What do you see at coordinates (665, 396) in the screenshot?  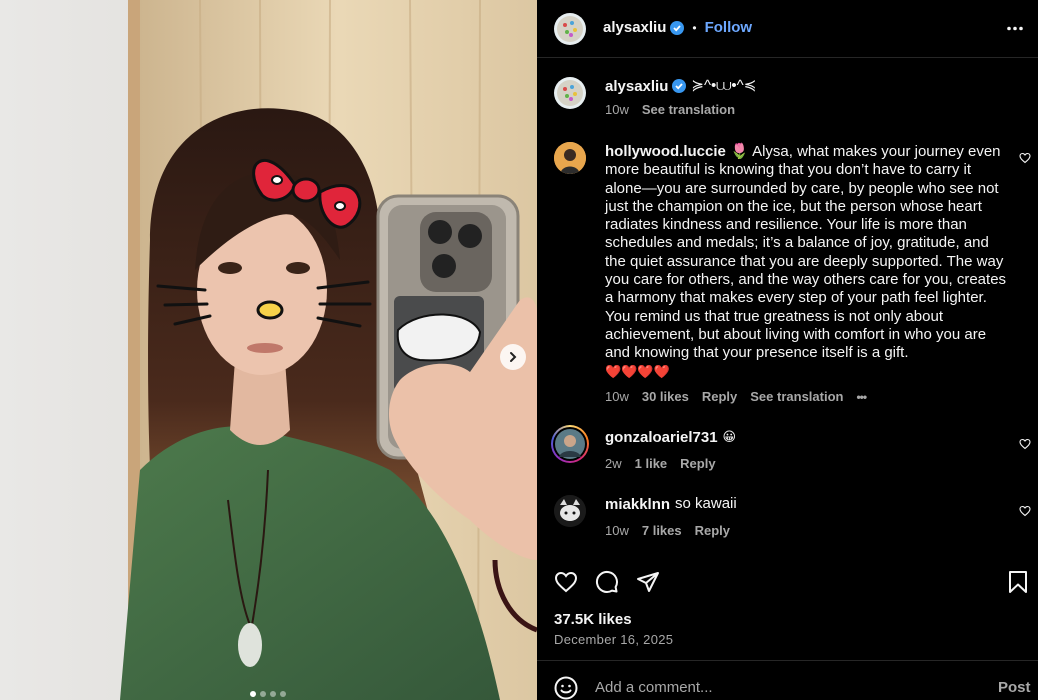 I see `comment-likes: 30 likes` at bounding box center [665, 396].